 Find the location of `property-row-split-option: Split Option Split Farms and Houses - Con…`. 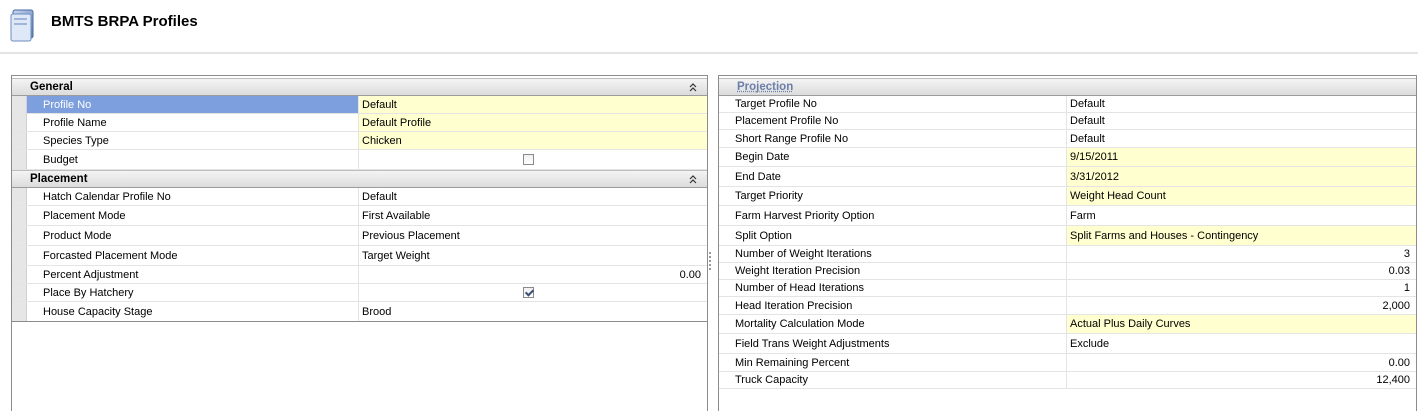

property-row-split-option: Split Option Split Farms and Houses - Con… is located at coordinates (1067, 236).